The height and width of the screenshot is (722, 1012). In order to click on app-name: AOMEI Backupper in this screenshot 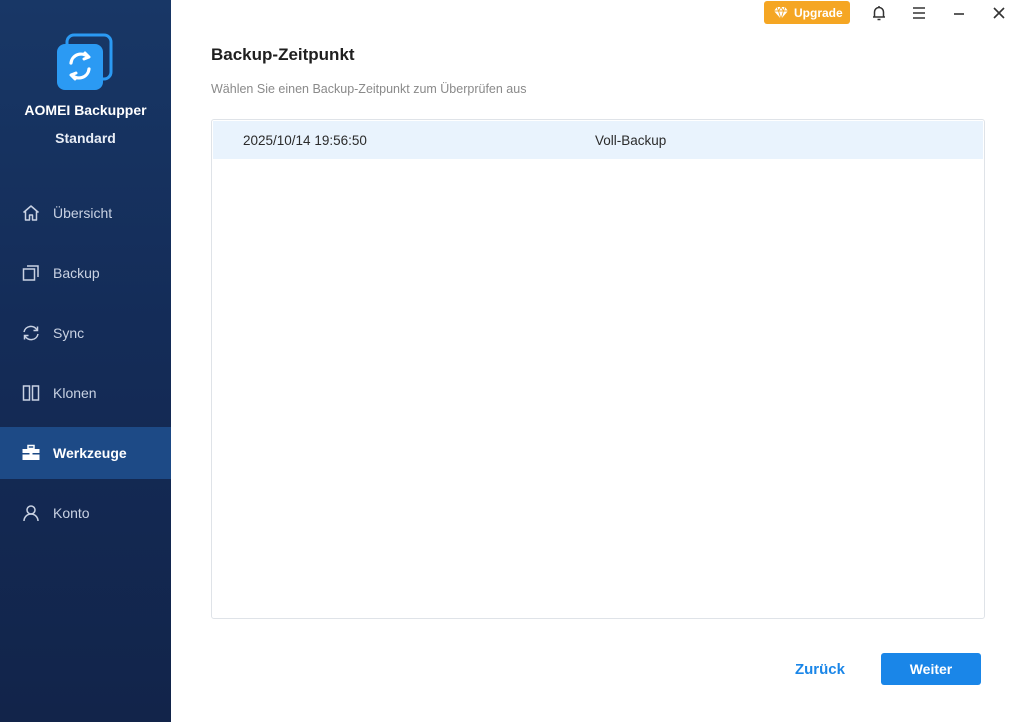, I will do `click(85, 110)`.